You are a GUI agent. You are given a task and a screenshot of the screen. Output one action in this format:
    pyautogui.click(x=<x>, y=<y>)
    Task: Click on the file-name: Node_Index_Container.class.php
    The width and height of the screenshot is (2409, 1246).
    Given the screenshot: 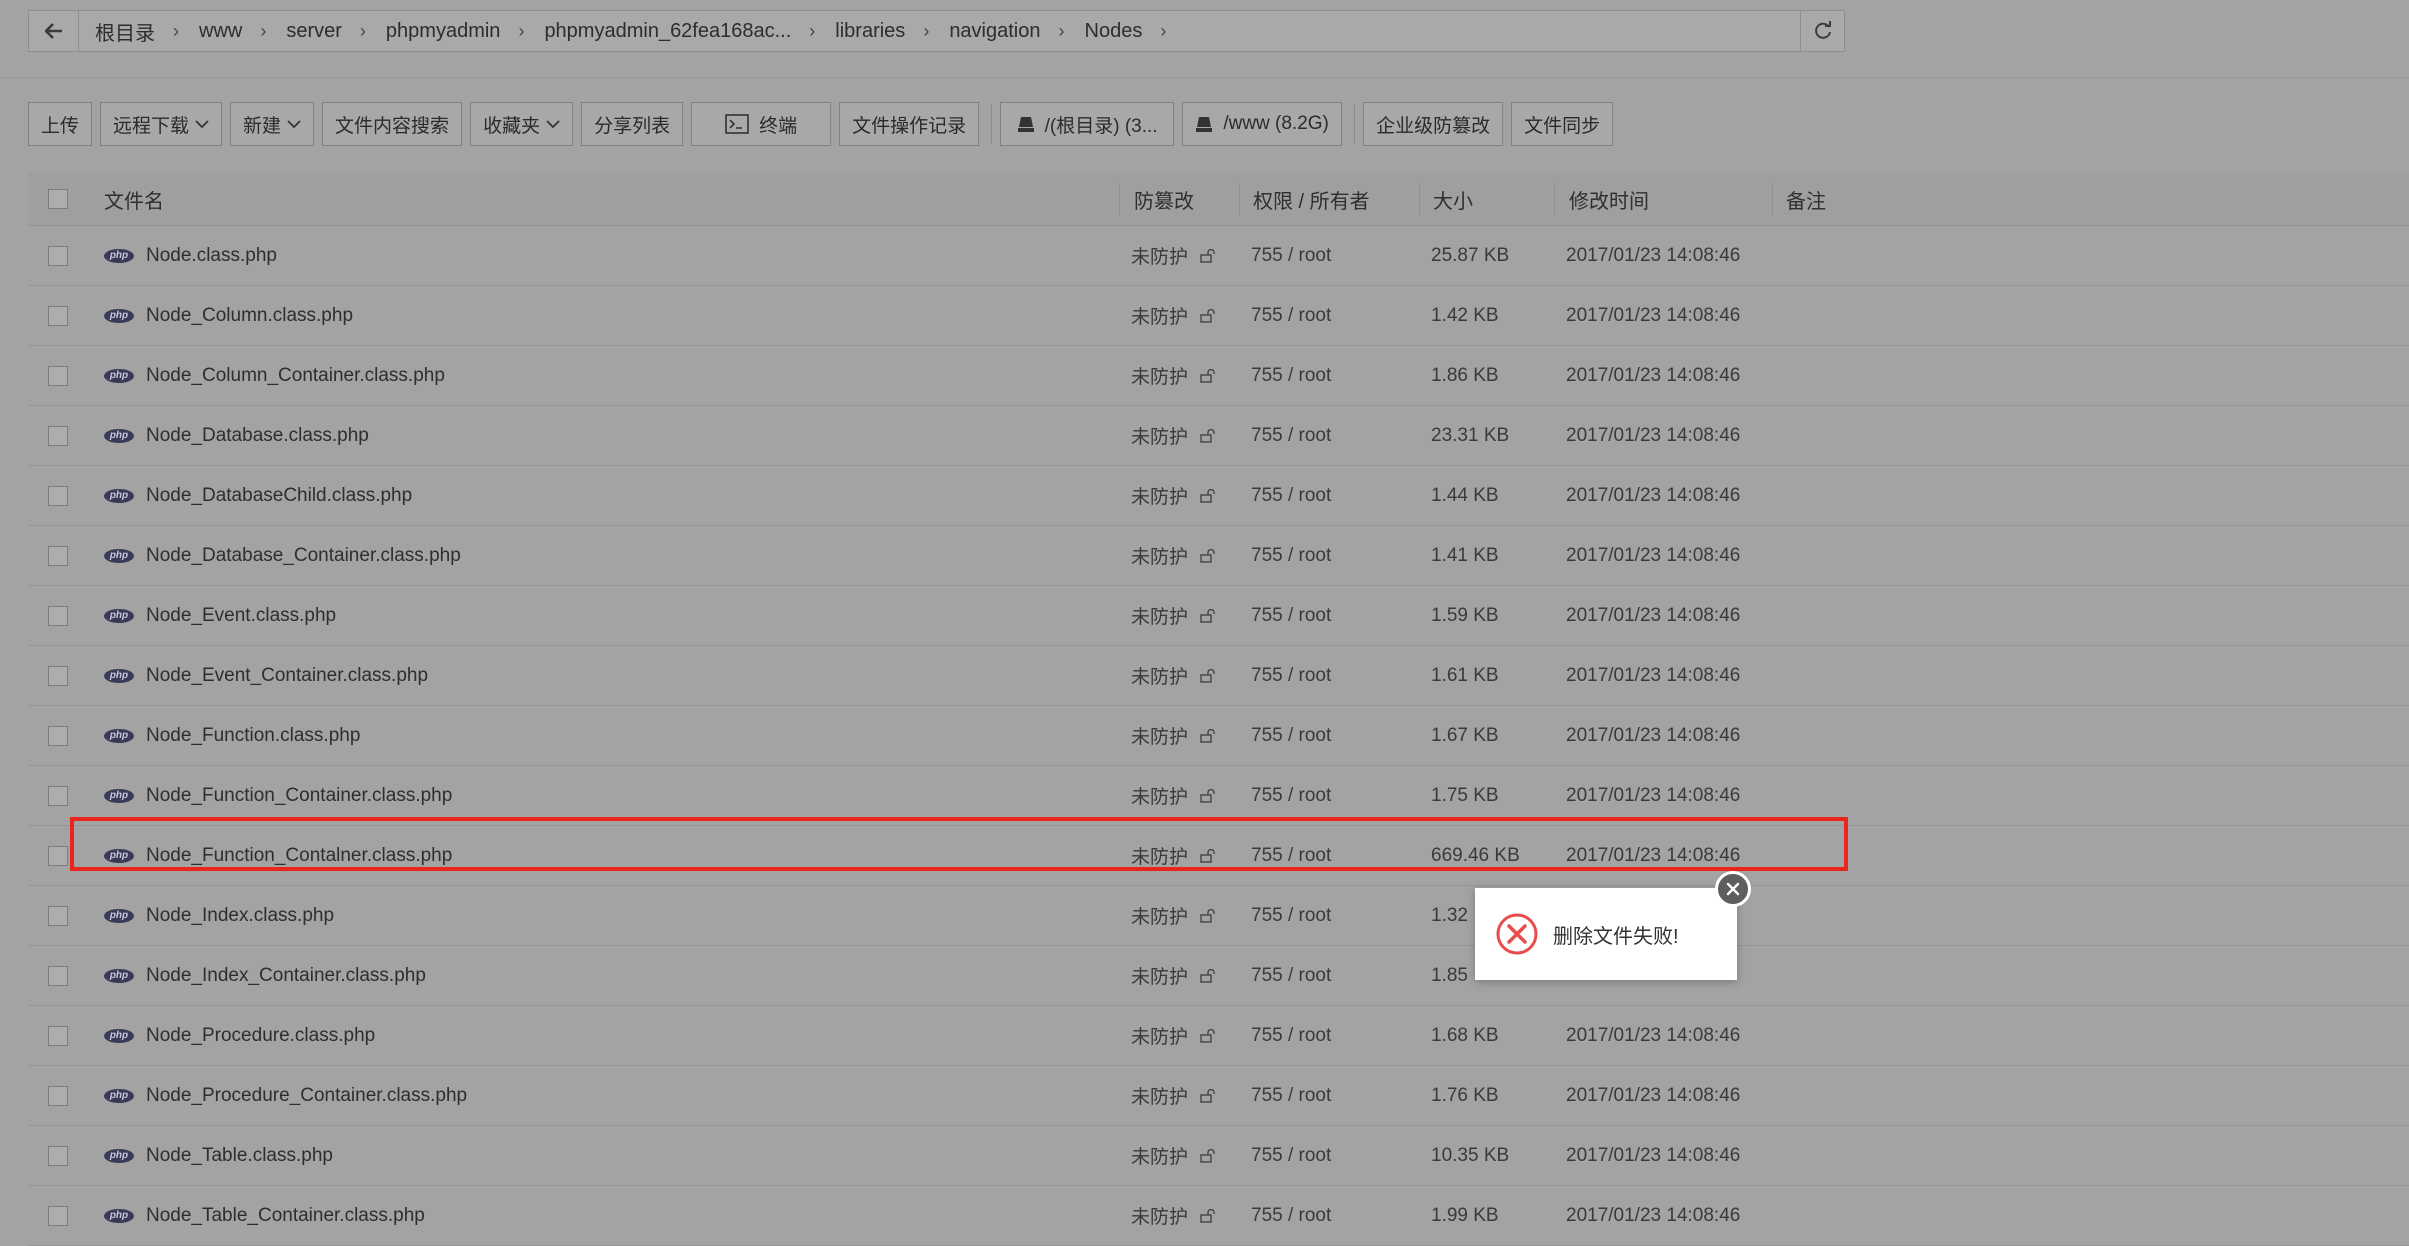 What is the action you would take?
    pyautogui.click(x=286, y=976)
    